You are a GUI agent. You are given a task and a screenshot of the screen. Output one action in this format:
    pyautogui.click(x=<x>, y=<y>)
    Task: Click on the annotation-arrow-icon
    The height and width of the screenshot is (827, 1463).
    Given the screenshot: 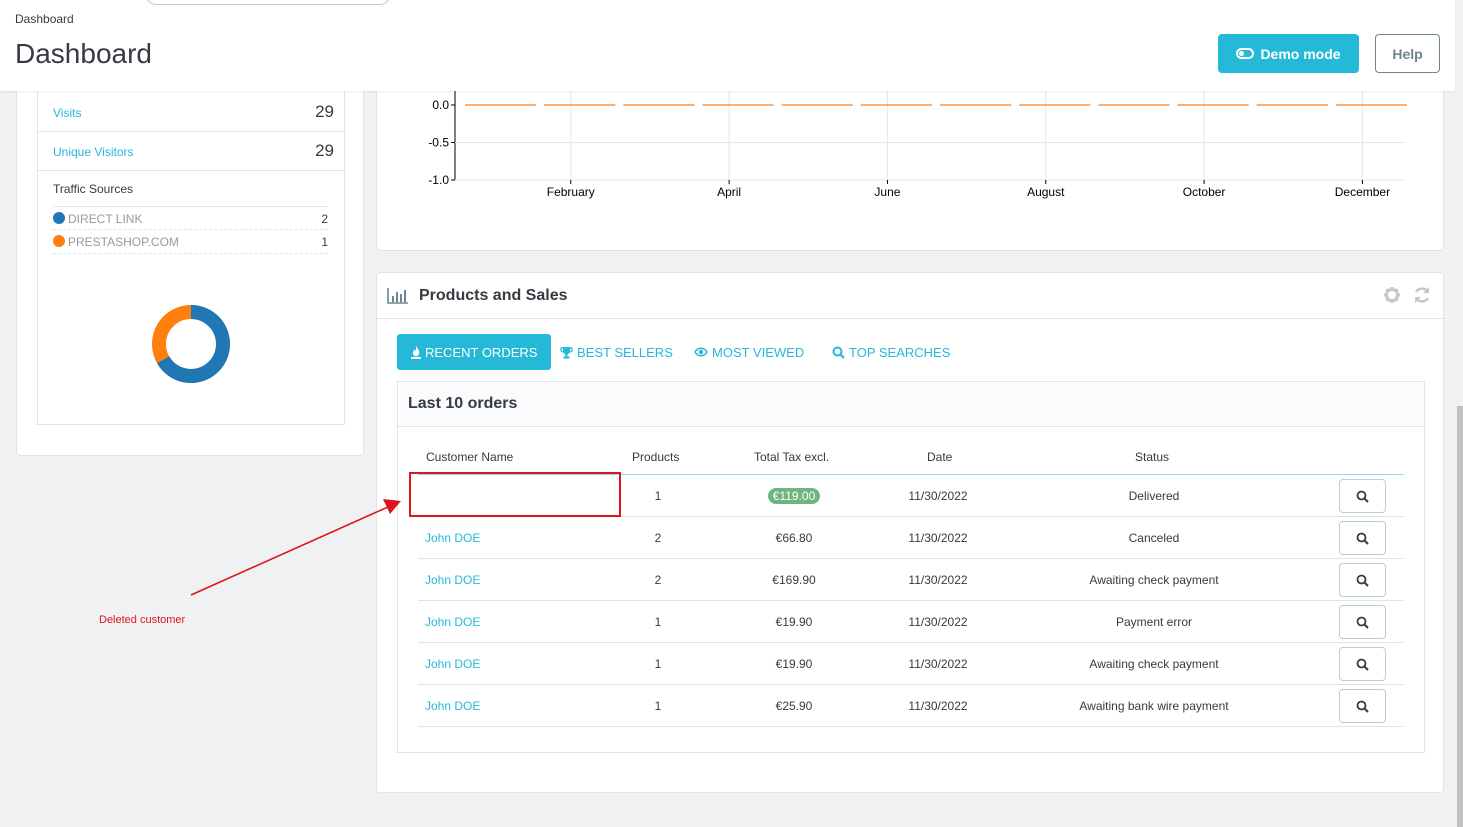 What is the action you would take?
    pyautogui.click(x=295, y=547)
    